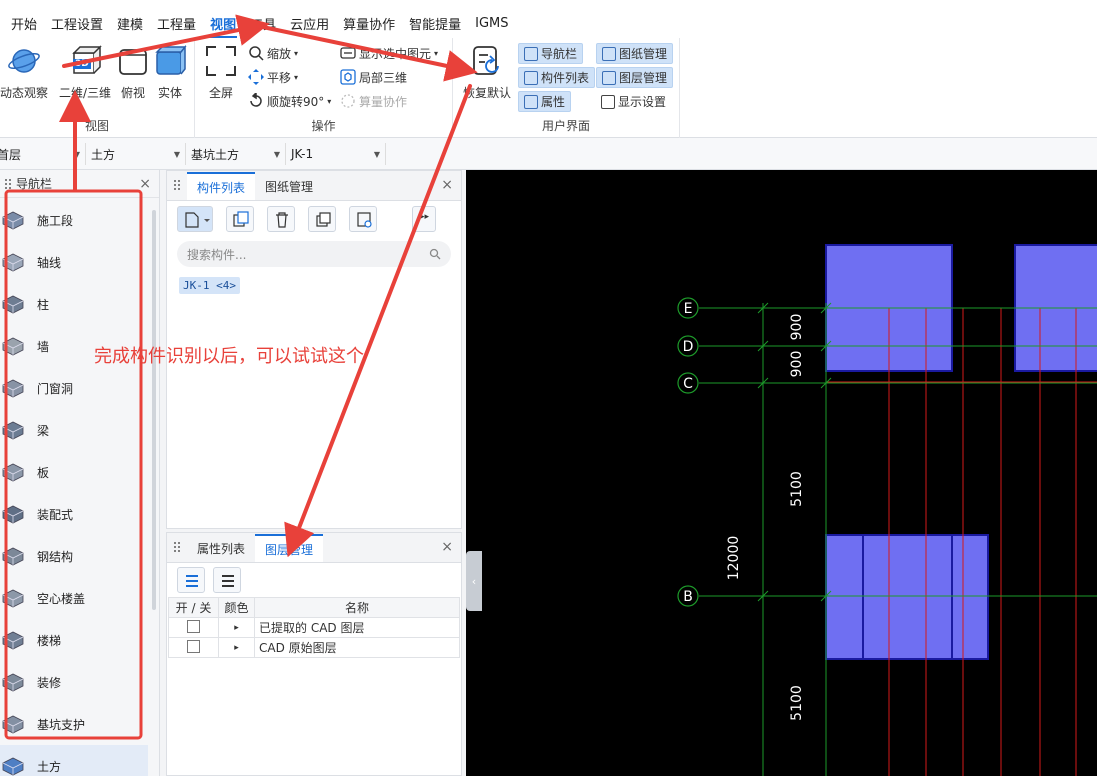  What do you see at coordinates (74, 430) in the screenshot?
I see `sidebar-item: 梁` at bounding box center [74, 430].